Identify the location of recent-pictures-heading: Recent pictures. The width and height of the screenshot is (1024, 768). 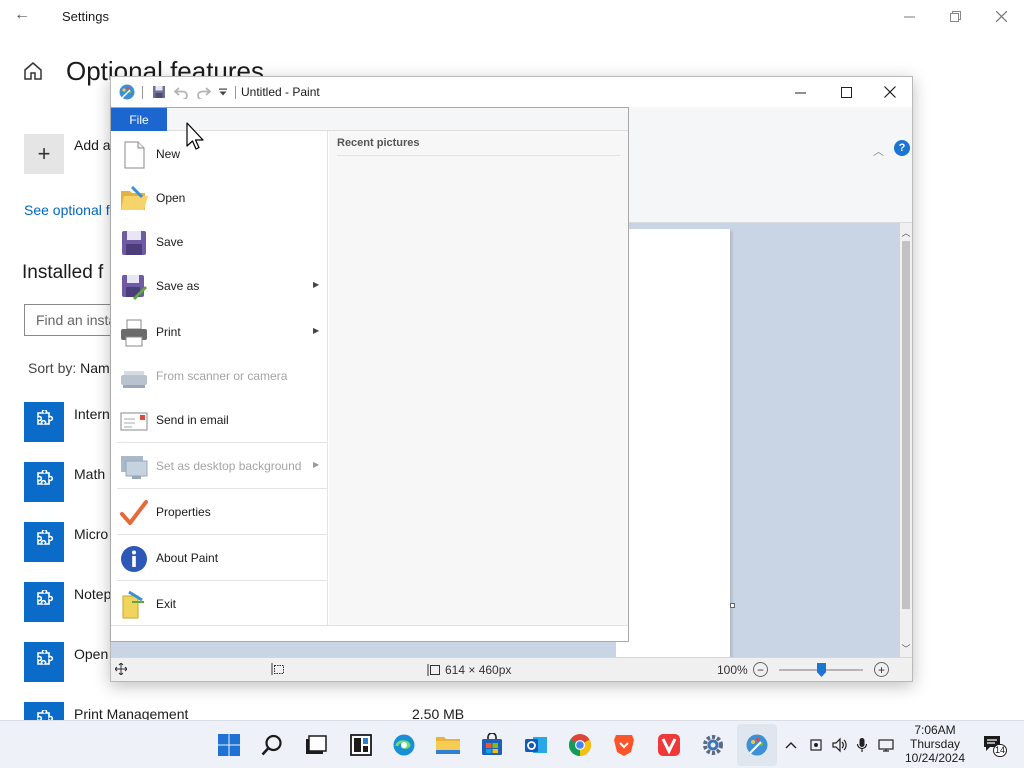
(478, 146).